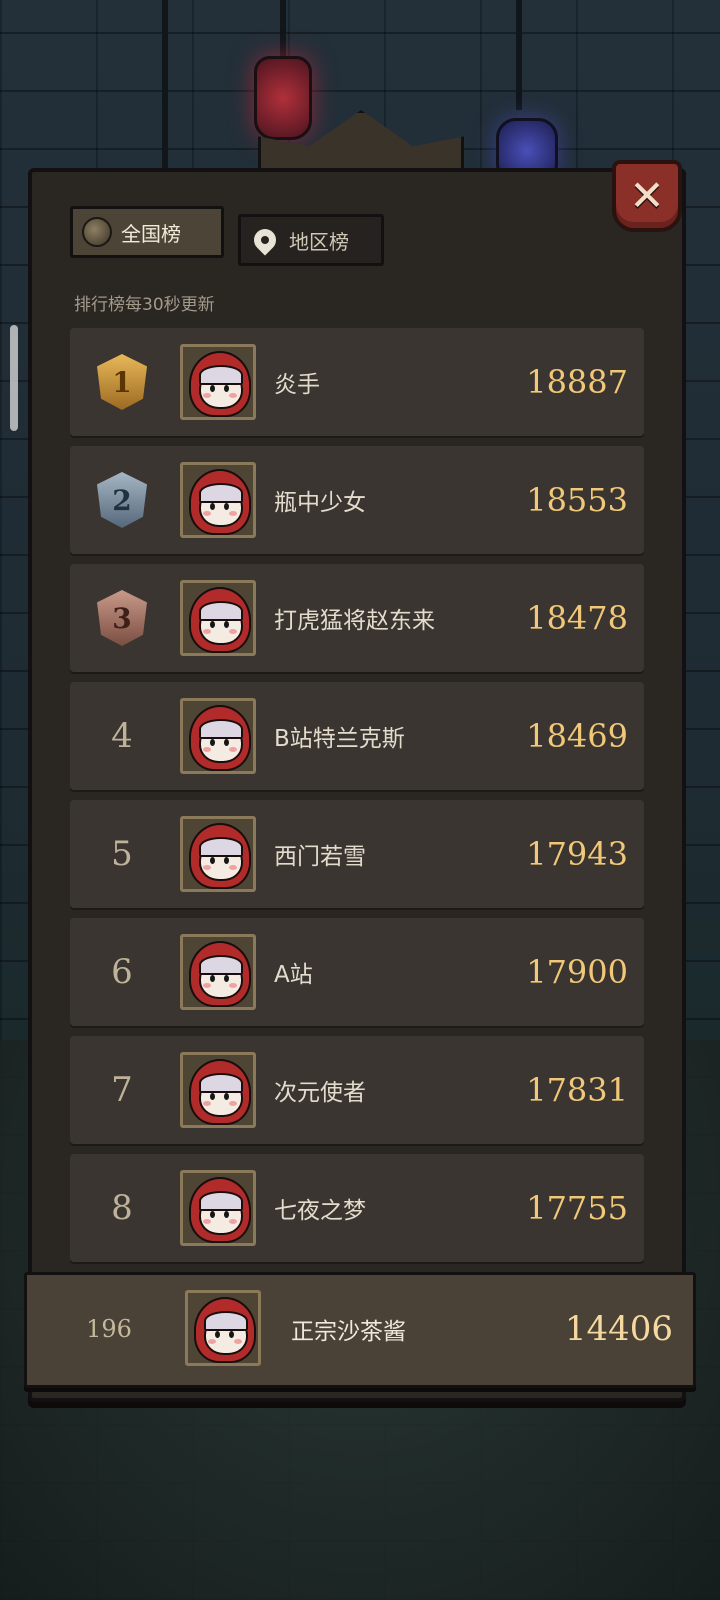  I want to click on player-name: 打虎猛将赵东来, so click(354, 621).